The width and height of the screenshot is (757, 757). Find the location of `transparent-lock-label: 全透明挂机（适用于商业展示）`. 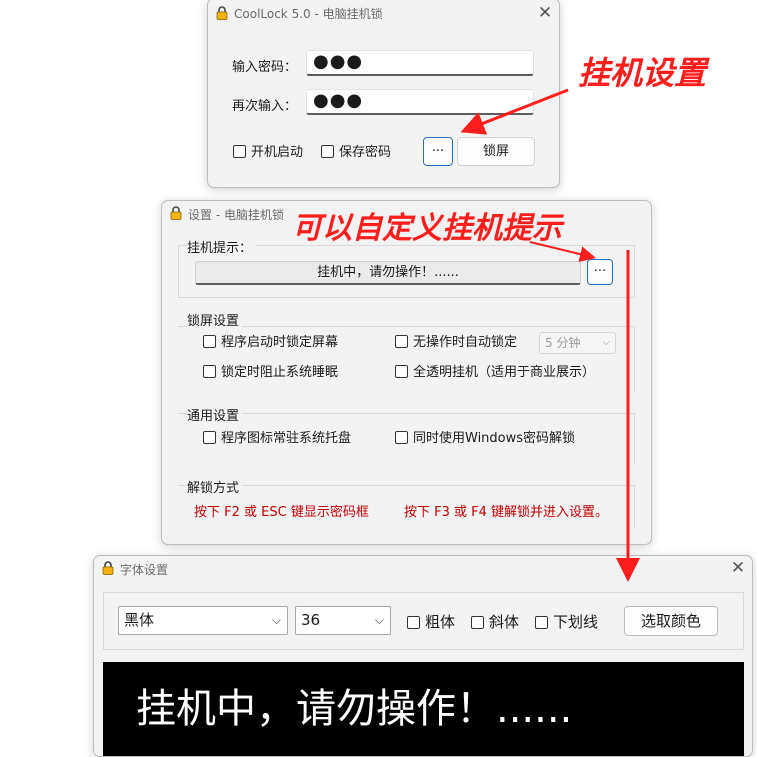

transparent-lock-label: 全透明挂机（适用于商业展示） is located at coordinates (504, 372).